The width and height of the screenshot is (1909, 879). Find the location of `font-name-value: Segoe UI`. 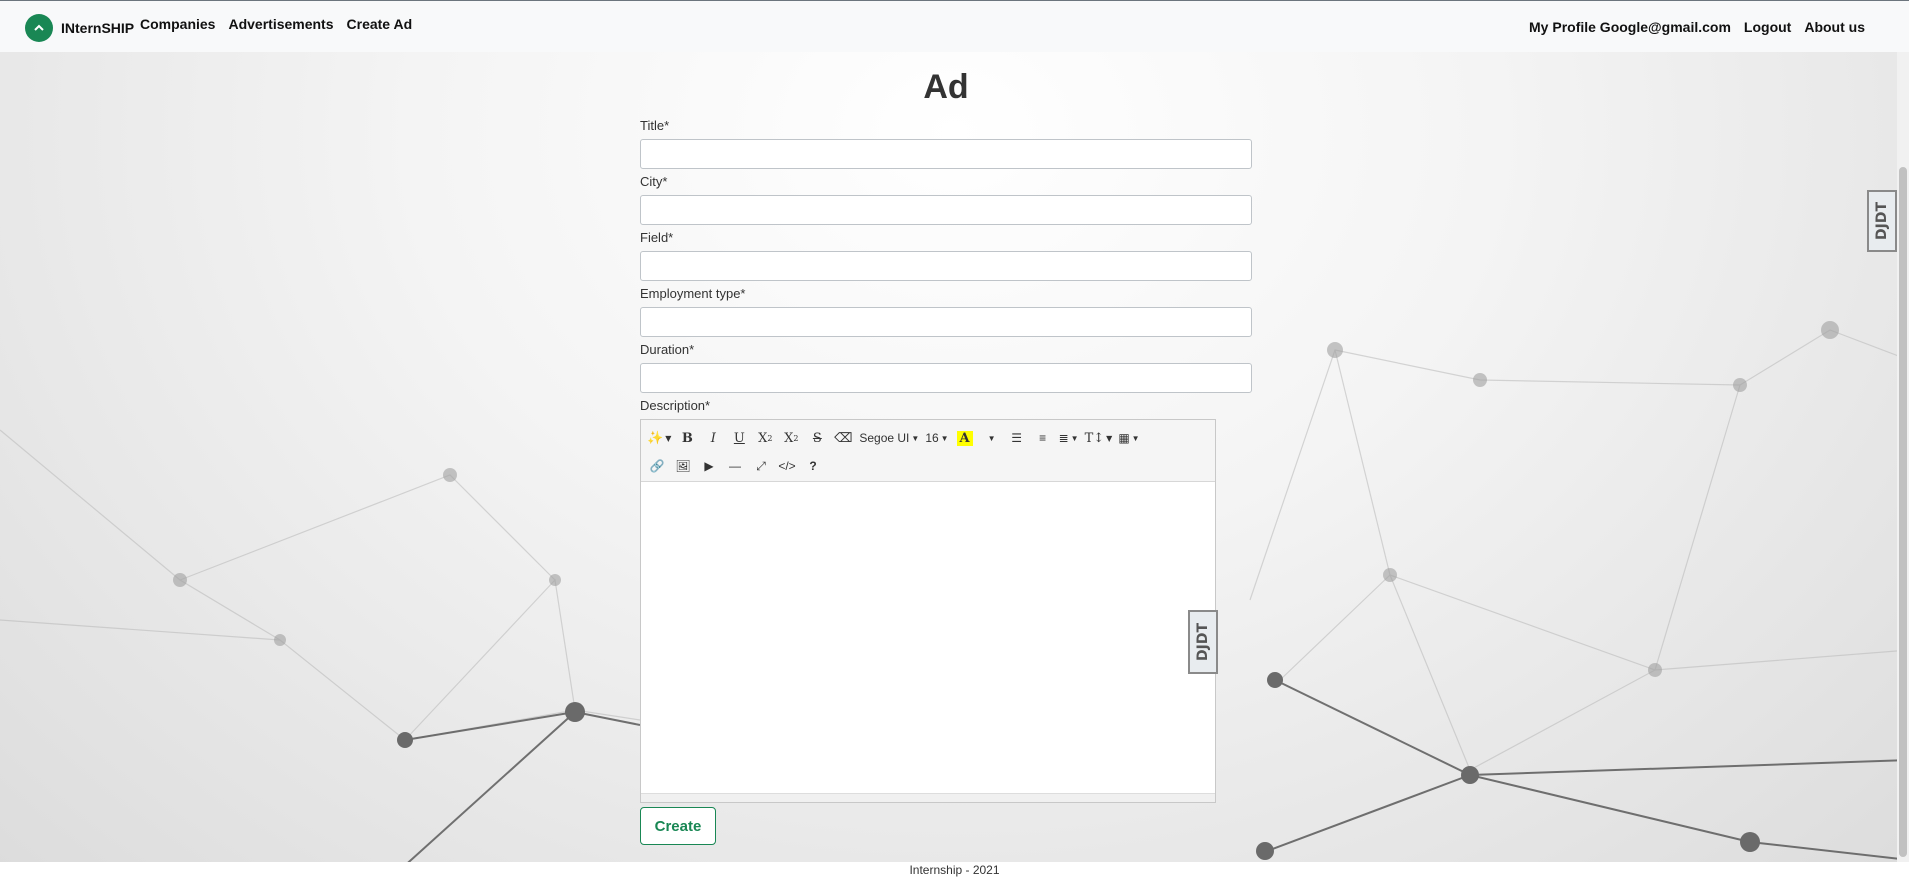

font-name-value: Segoe UI is located at coordinates (884, 438).